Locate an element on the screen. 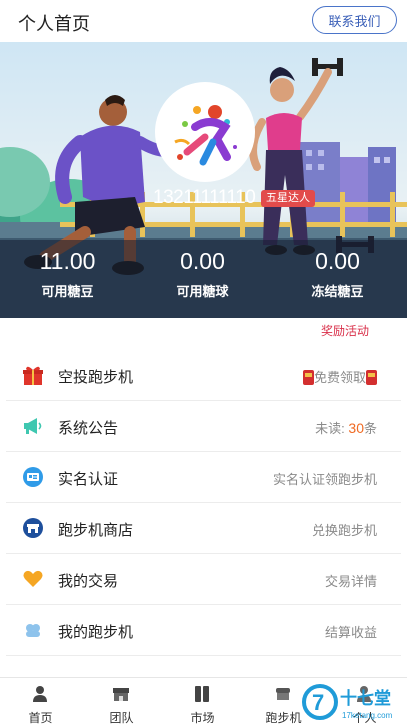  page-title: 个人首页 is located at coordinates (54, 24).